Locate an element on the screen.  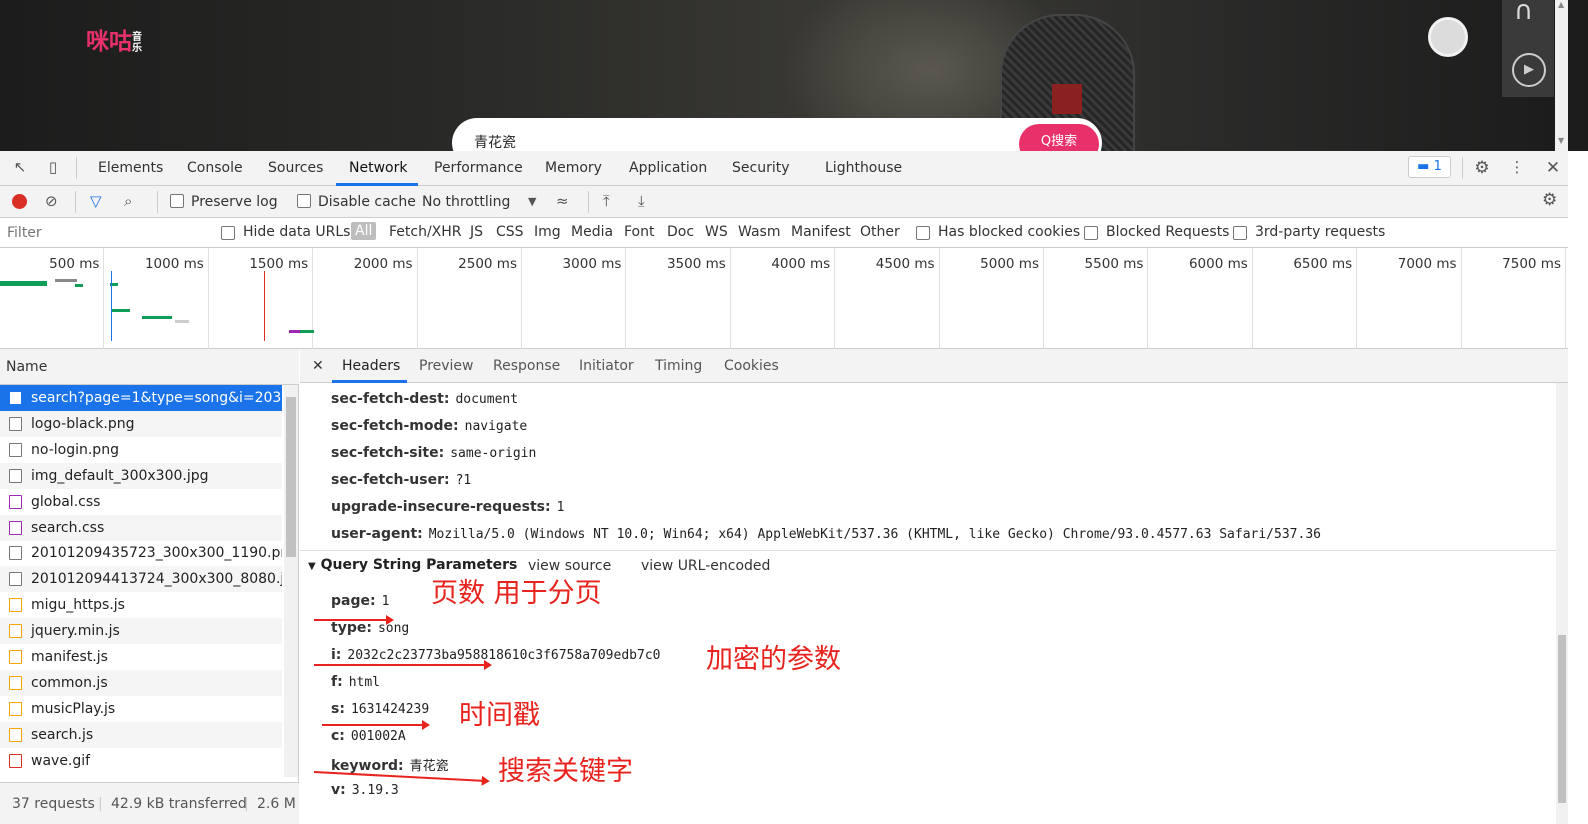
request-row: wave.gif is located at coordinates (141, 761).